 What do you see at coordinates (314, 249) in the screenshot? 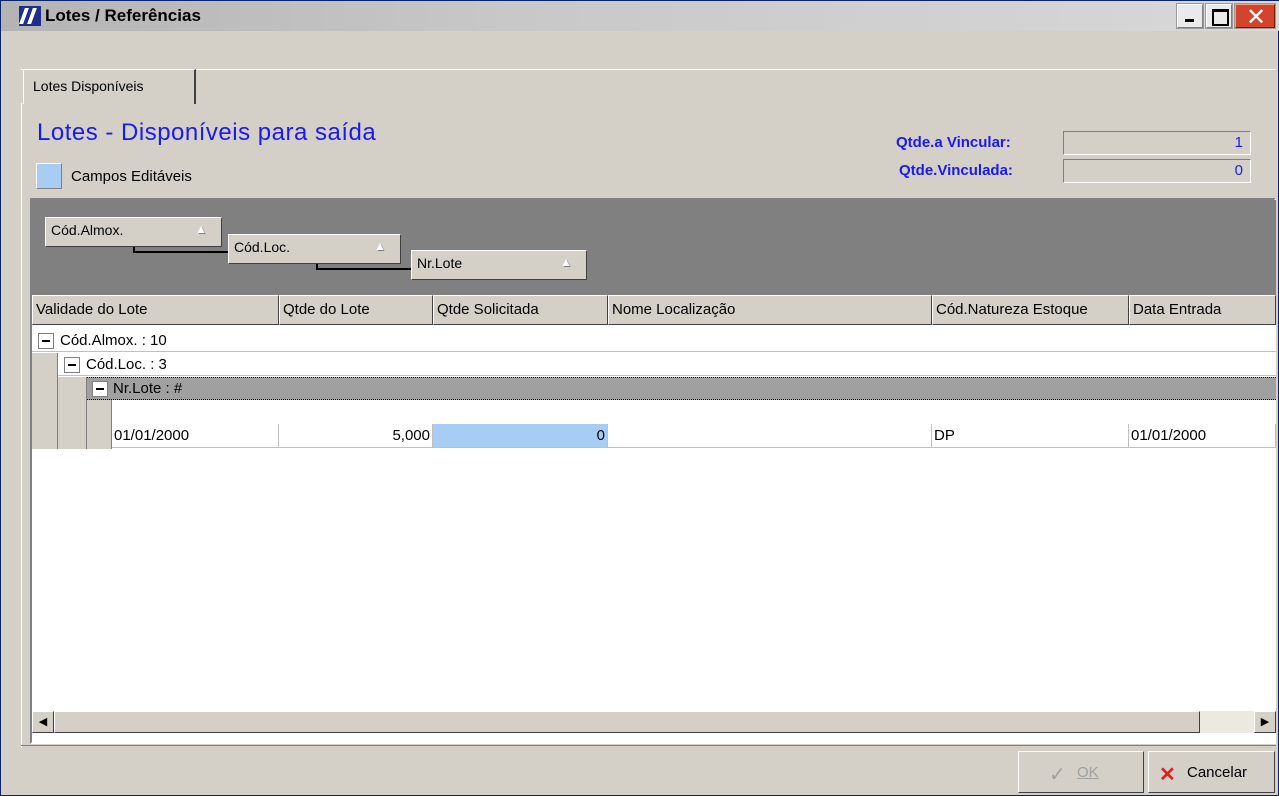
I see `group-by-cod-loc: Cód.Loc. ▲` at bounding box center [314, 249].